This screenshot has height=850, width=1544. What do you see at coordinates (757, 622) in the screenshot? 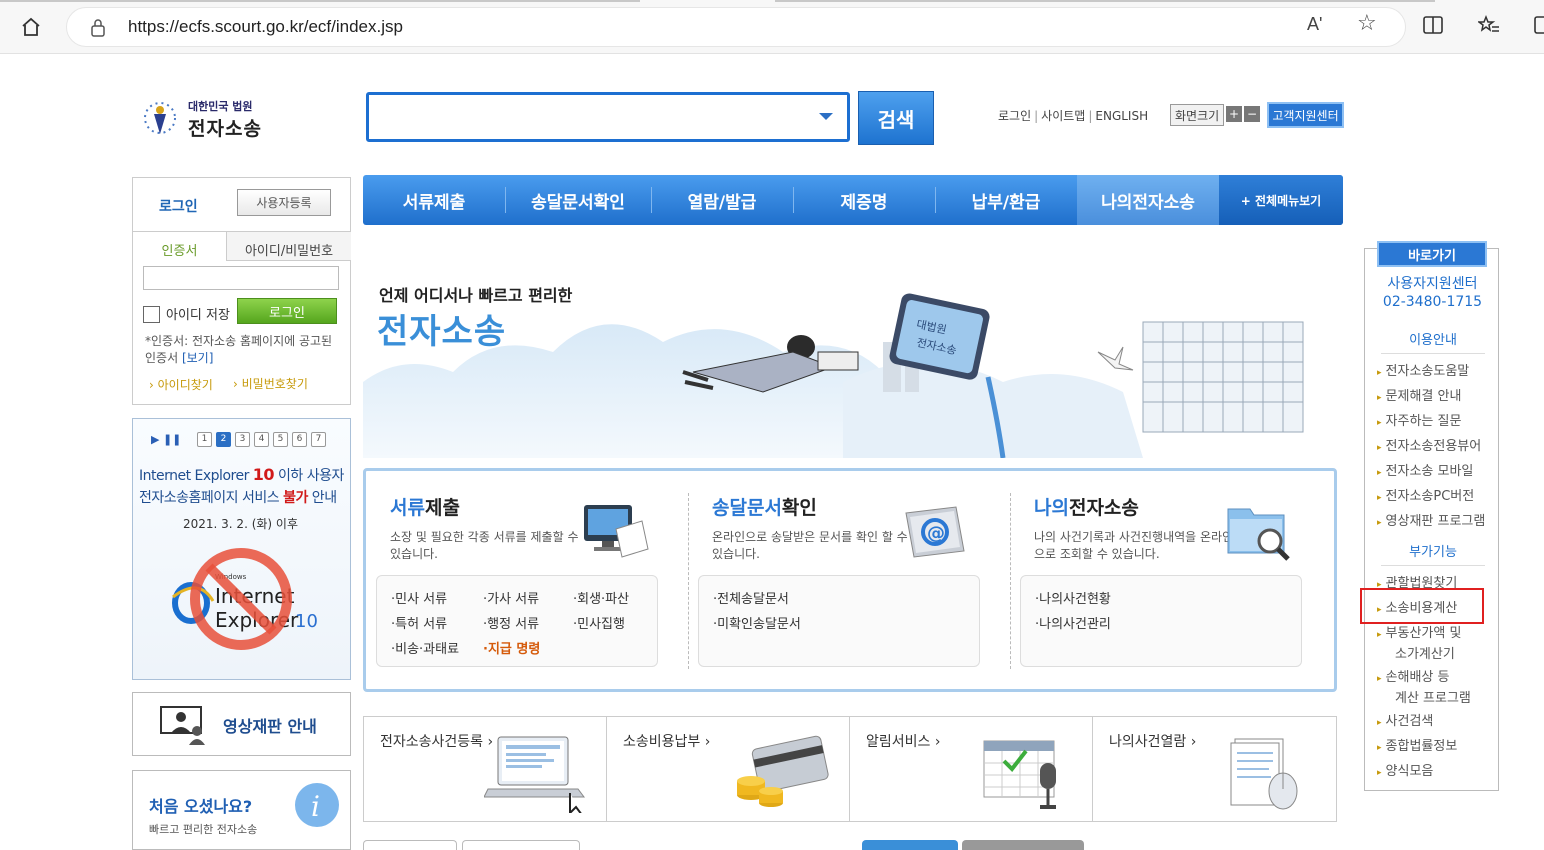
I see `link-unconfirmed-docs: ·미확인송달문서` at bounding box center [757, 622].